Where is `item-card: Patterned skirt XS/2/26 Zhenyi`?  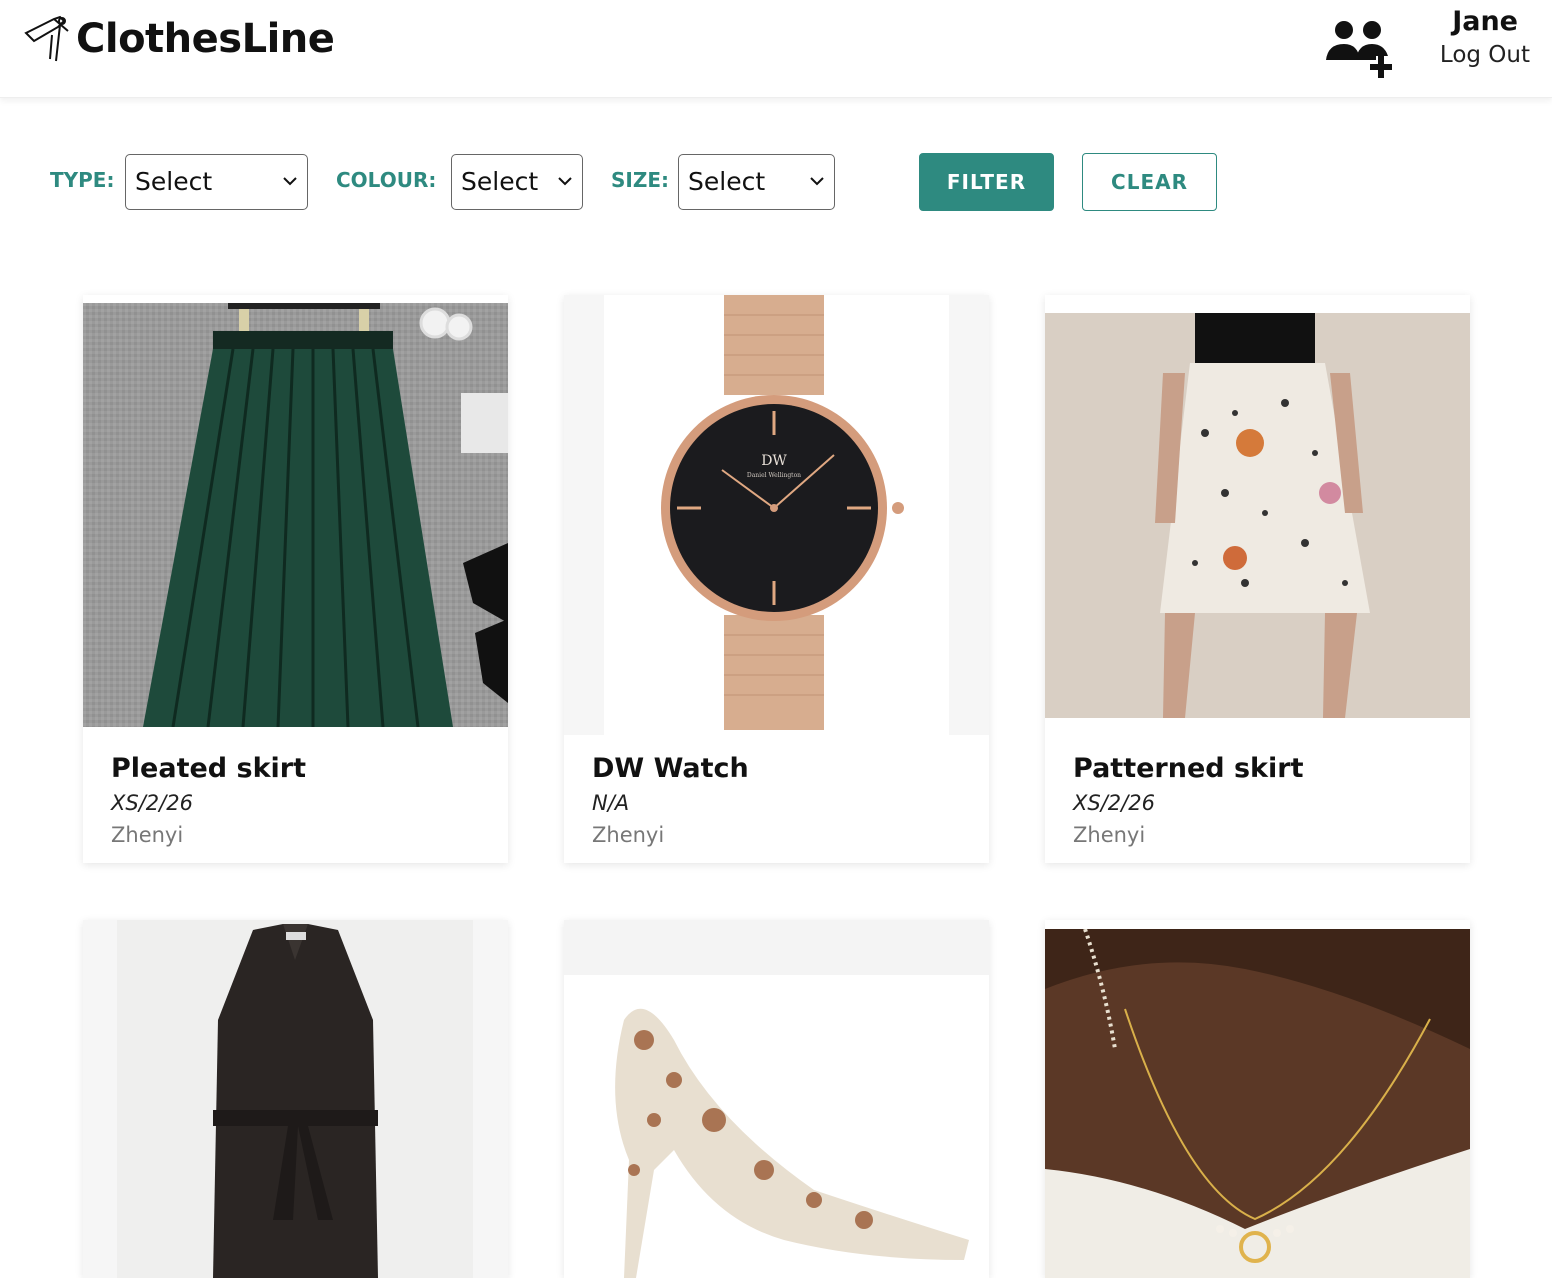 item-card: Patterned skirt XS/2/26 Zhenyi is located at coordinates (1257, 579).